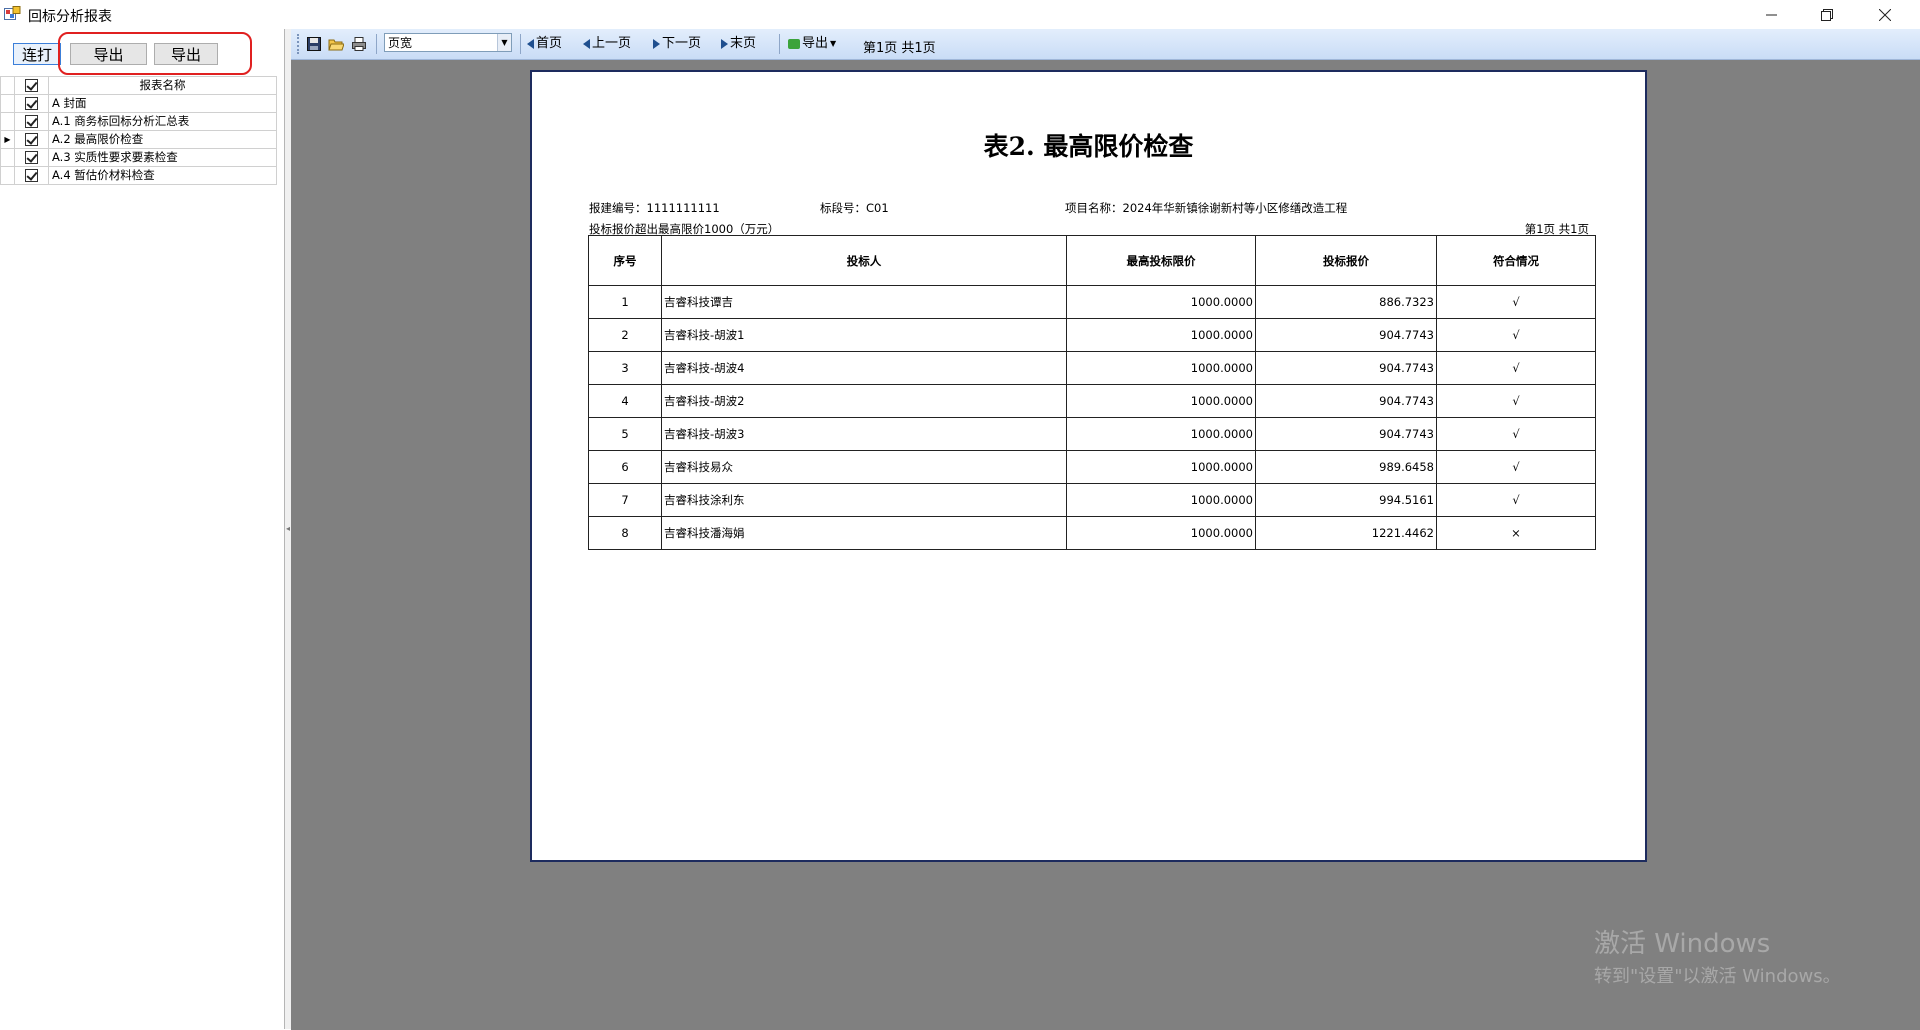  Describe the element at coordinates (625, 260) in the screenshot. I see `col-header-no: 序号` at that location.